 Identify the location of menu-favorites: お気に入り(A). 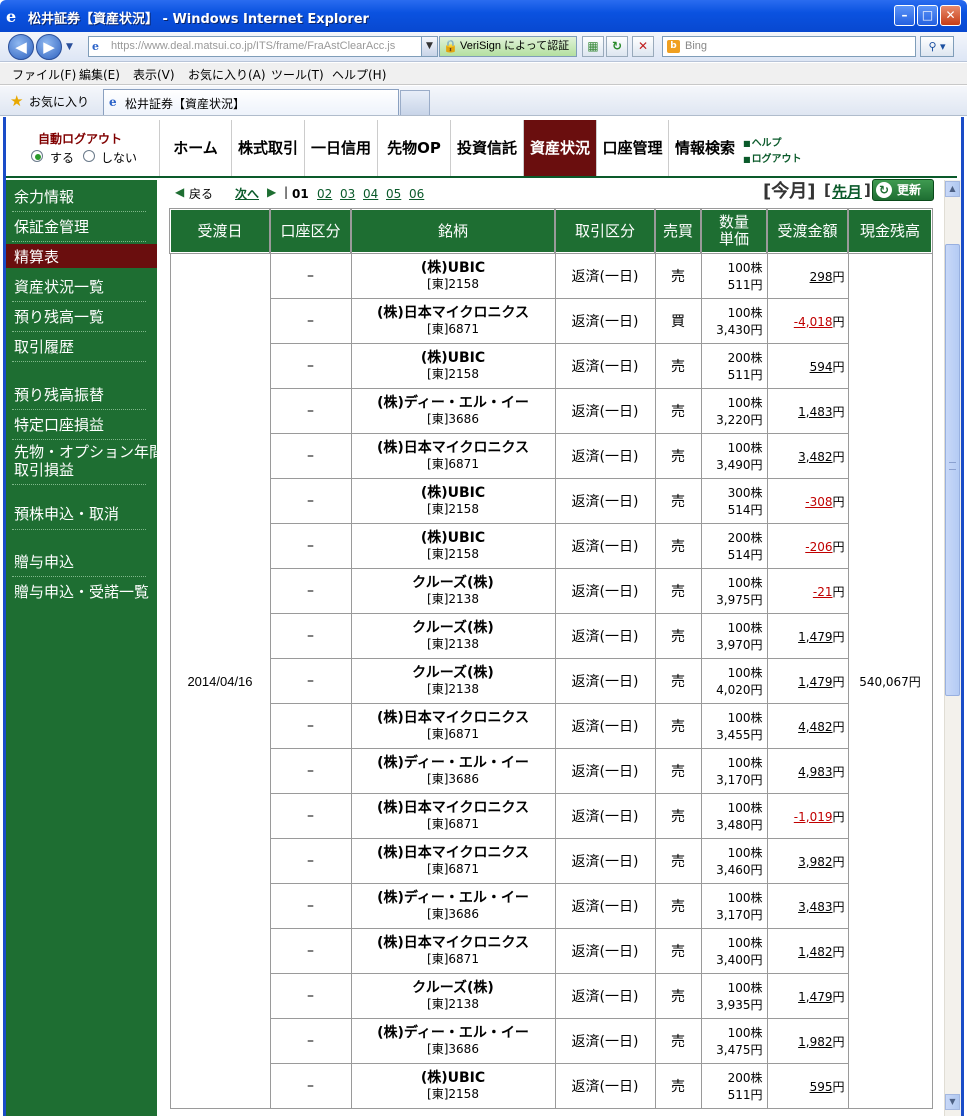
(227, 74).